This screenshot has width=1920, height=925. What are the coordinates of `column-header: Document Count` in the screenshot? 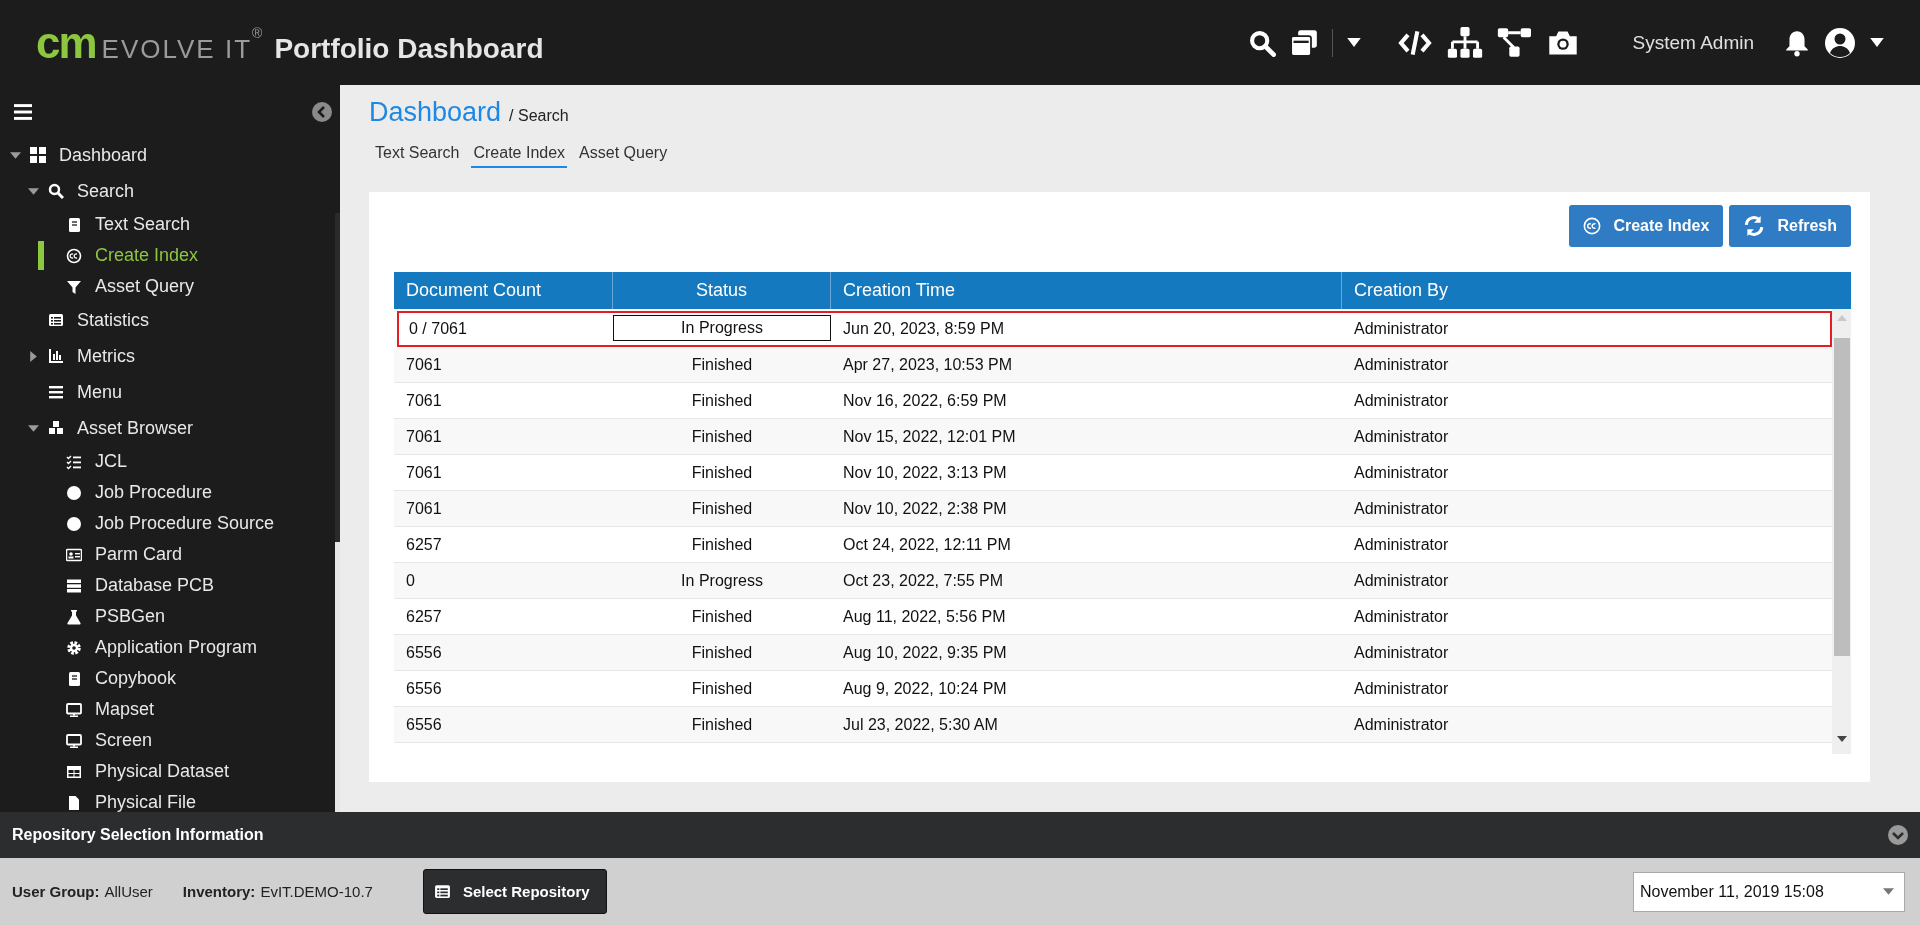 It's located at (503, 290).